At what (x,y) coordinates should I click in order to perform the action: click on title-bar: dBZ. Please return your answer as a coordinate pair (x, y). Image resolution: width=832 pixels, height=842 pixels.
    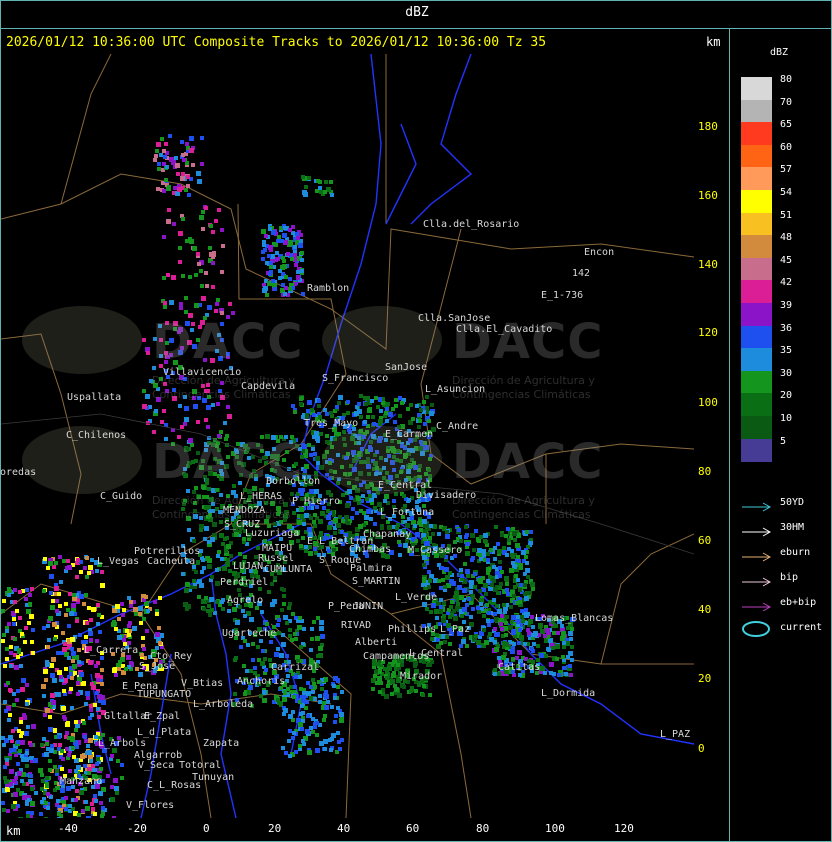
    Looking at the image, I should click on (416, 14).